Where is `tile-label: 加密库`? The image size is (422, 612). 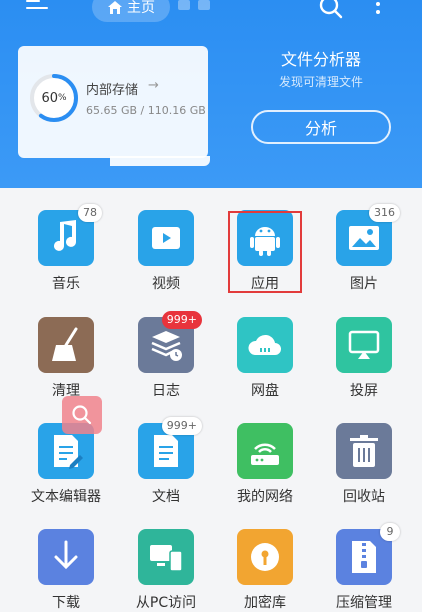 tile-label: 加密库 is located at coordinates (265, 603).